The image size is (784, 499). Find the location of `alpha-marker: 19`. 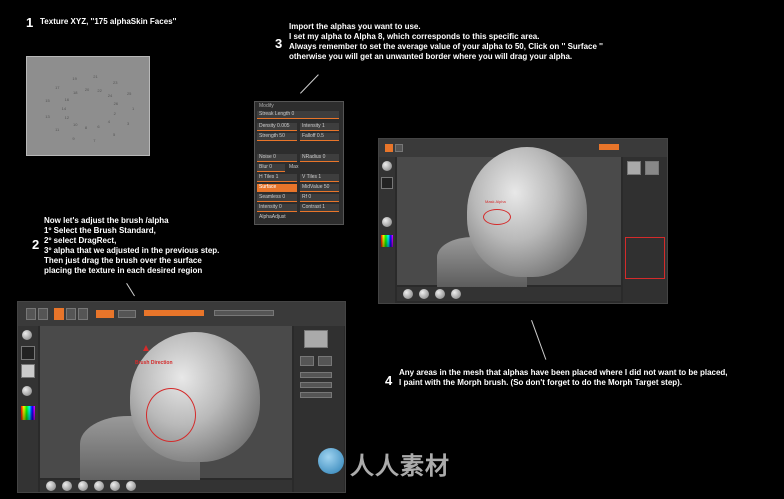

alpha-marker: 19 is located at coordinates (74, 79).